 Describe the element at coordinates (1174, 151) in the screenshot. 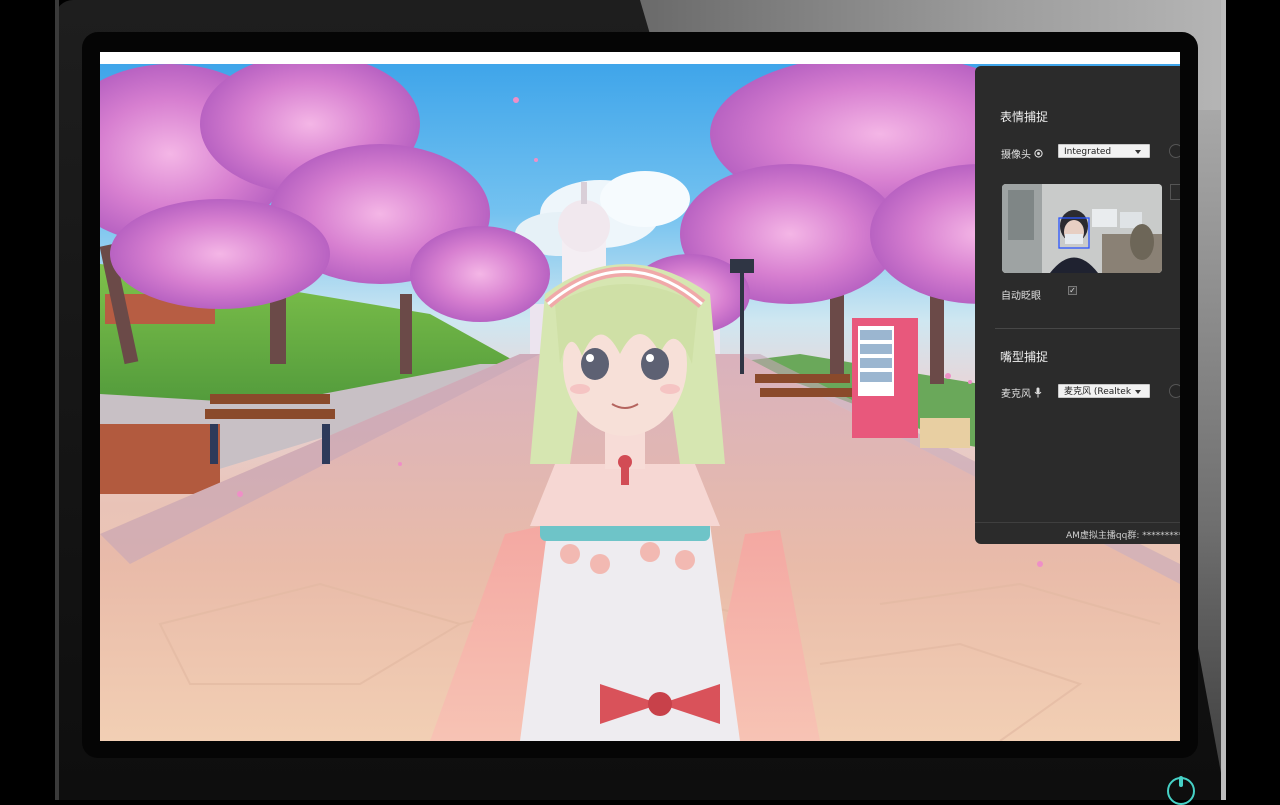

I see `camera-toggle` at that location.